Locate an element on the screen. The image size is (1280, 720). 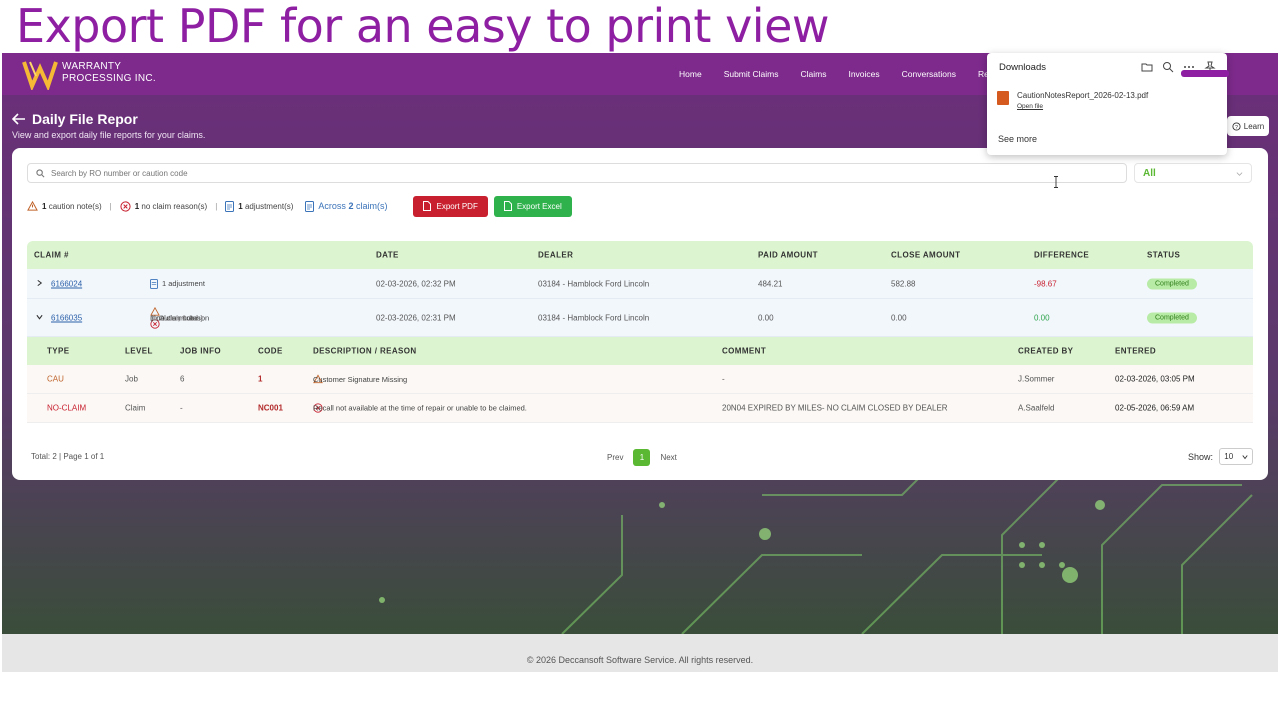
back-arrow-icon is located at coordinates (19, 119).